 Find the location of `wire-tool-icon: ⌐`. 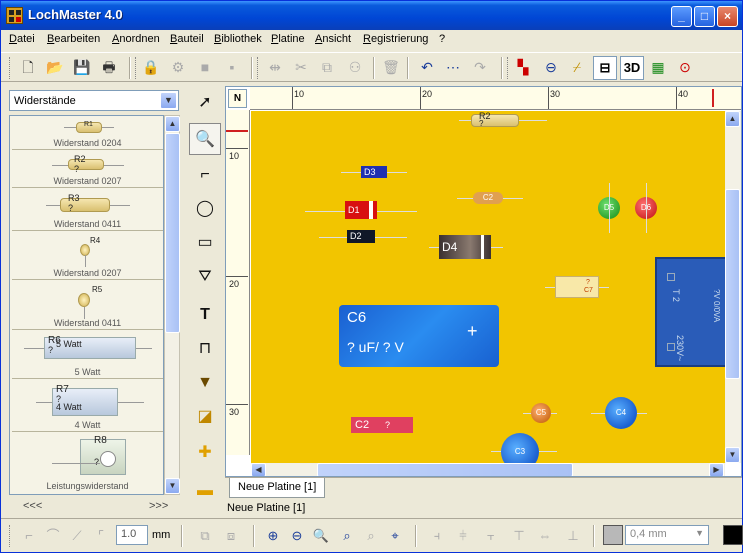

wire-tool-icon: ⌐ is located at coordinates (205, 175).